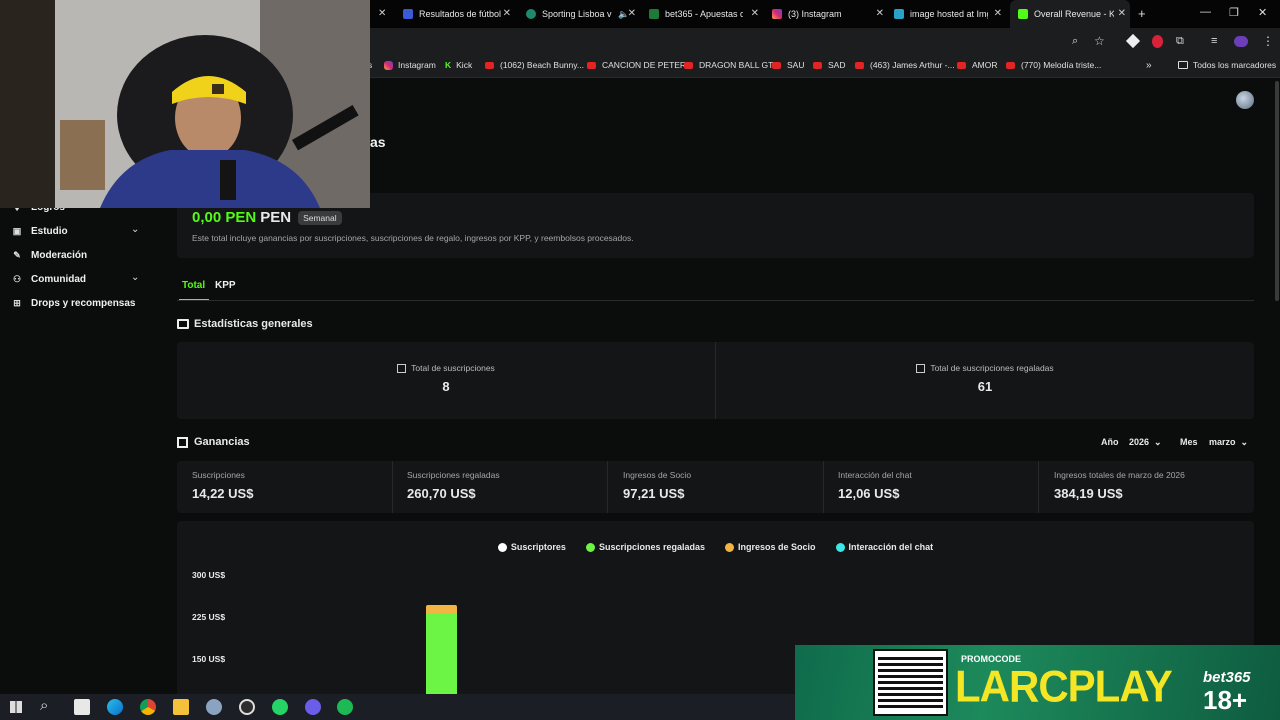  I want to click on bookmark-youtube: AMOR, so click(977, 65).